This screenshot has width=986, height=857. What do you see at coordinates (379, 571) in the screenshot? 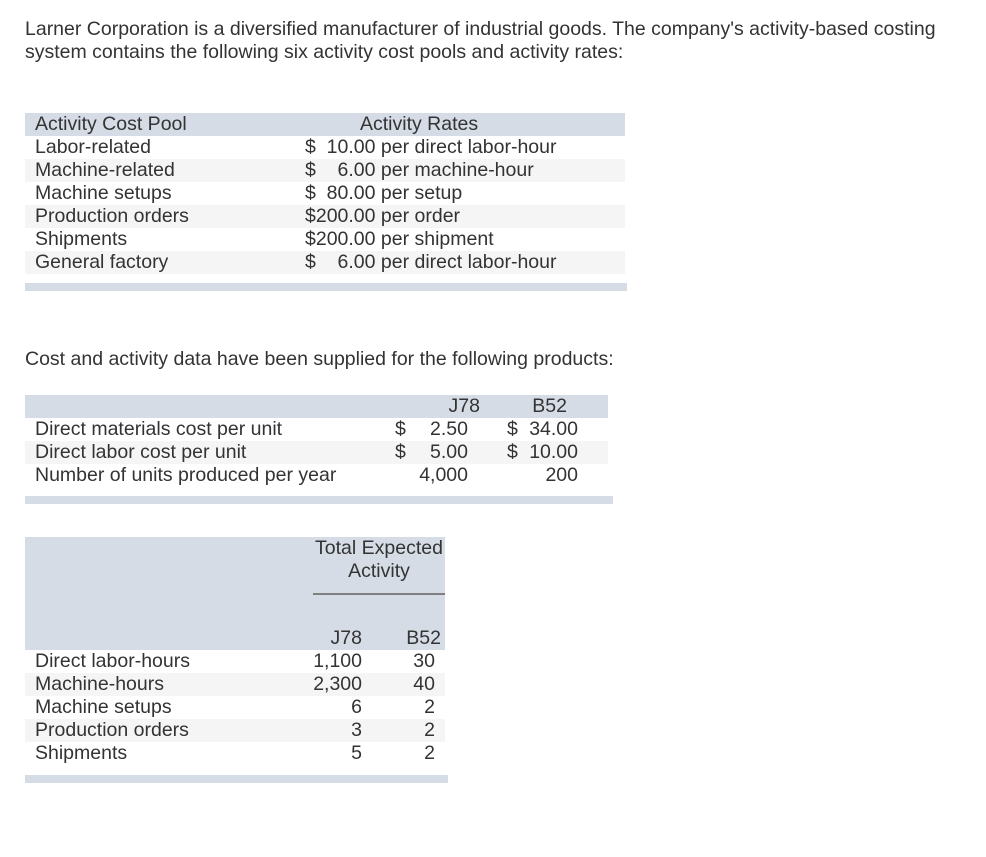
I see `group-header-line2: Activity` at bounding box center [379, 571].